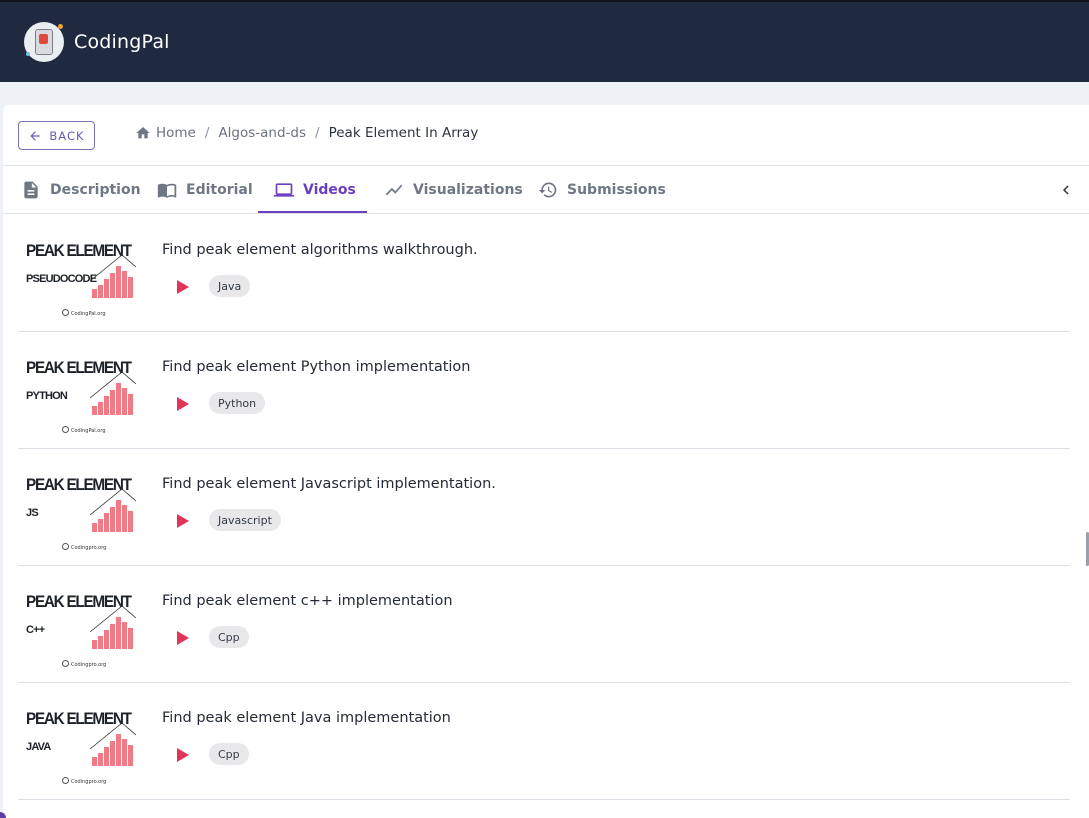 This screenshot has height=818, width=1089. What do you see at coordinates (31, 190) in the screenshot?
I see `document-icon` at bounding box center [31, 190].